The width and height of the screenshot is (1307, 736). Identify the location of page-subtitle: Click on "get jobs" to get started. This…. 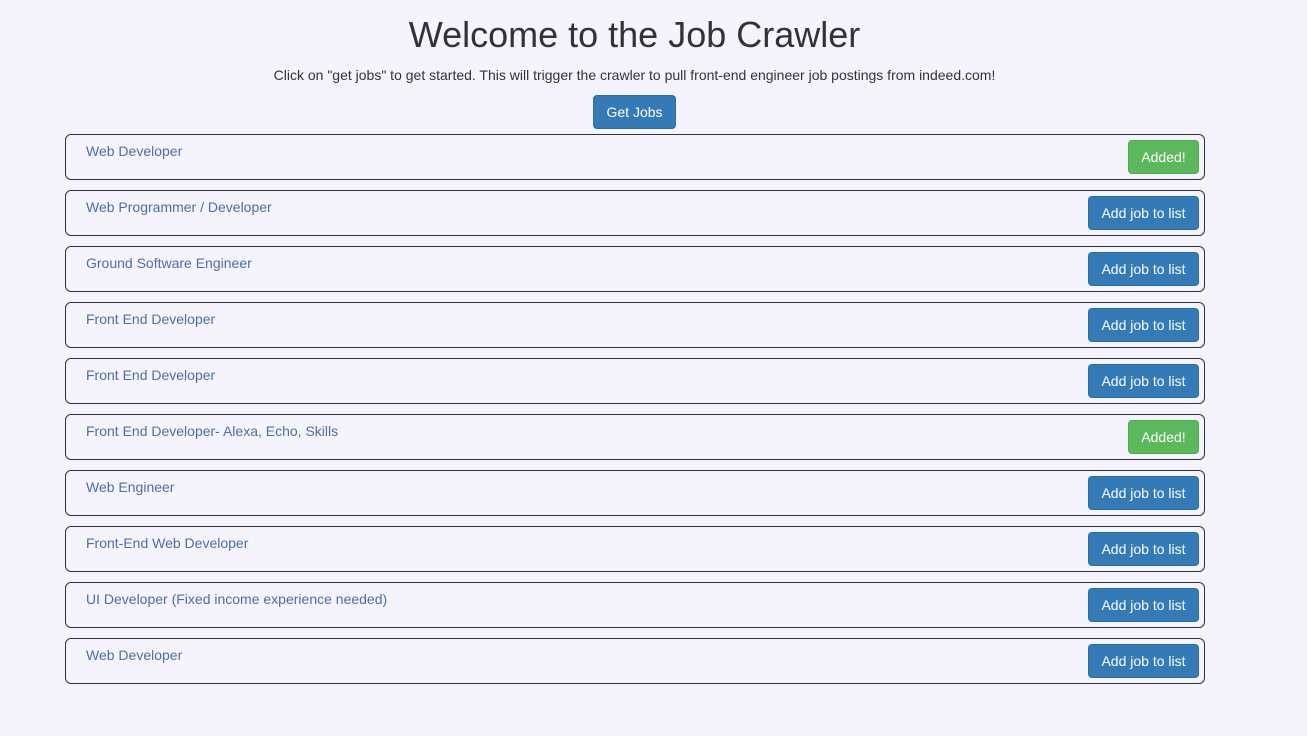
(634, 75).